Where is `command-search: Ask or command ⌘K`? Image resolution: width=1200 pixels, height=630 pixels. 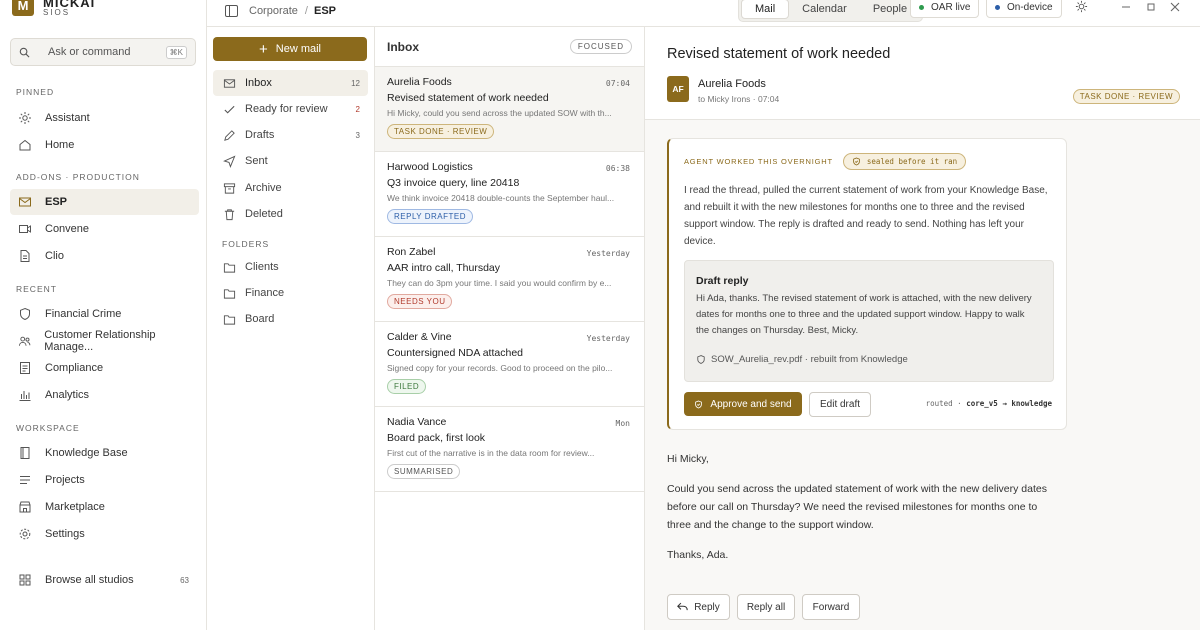 command-search: Ask or command ⌘K is located at coordinates (103, 52).